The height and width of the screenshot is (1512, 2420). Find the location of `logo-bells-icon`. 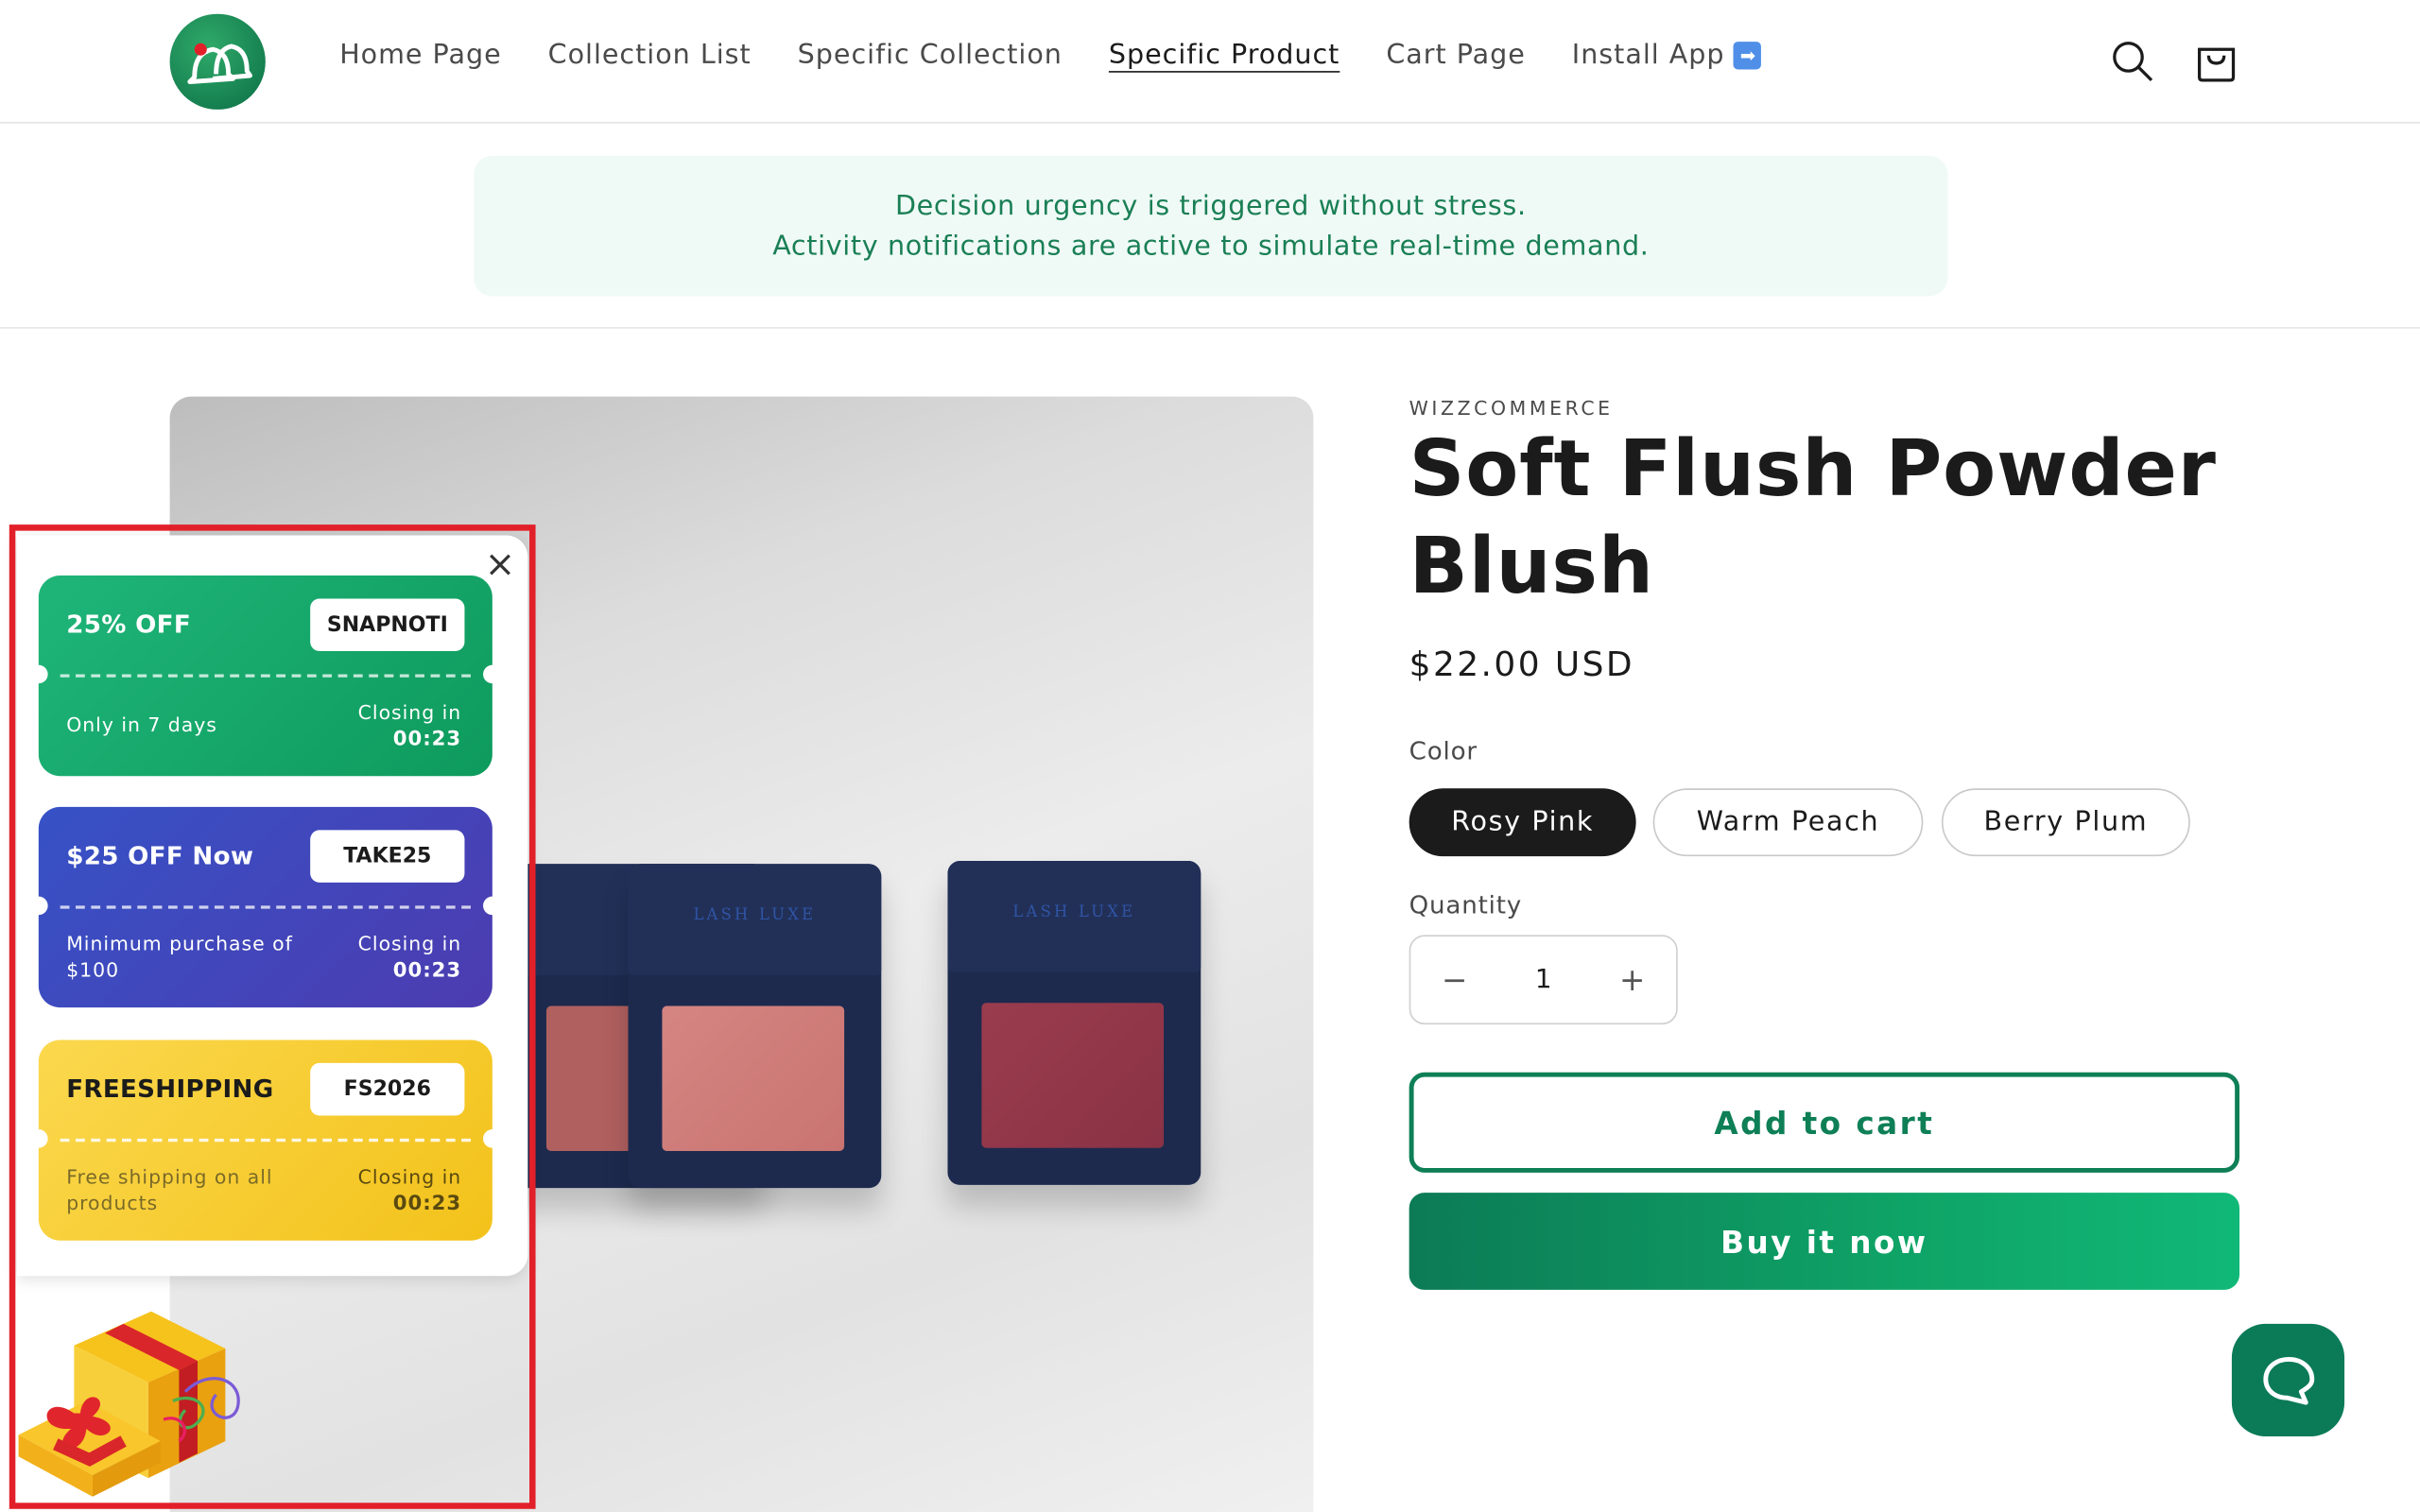

logo-bells-icon is located at coordinates (218, 61).